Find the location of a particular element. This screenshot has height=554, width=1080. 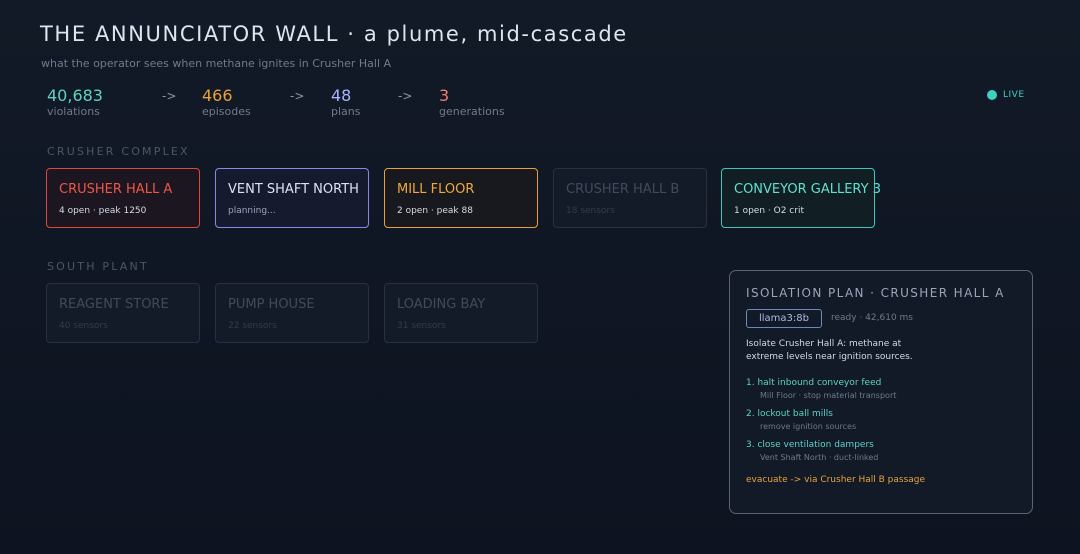

zone-name: CONVEYOR GALLERY 3 is located at coordinates (807, 189).